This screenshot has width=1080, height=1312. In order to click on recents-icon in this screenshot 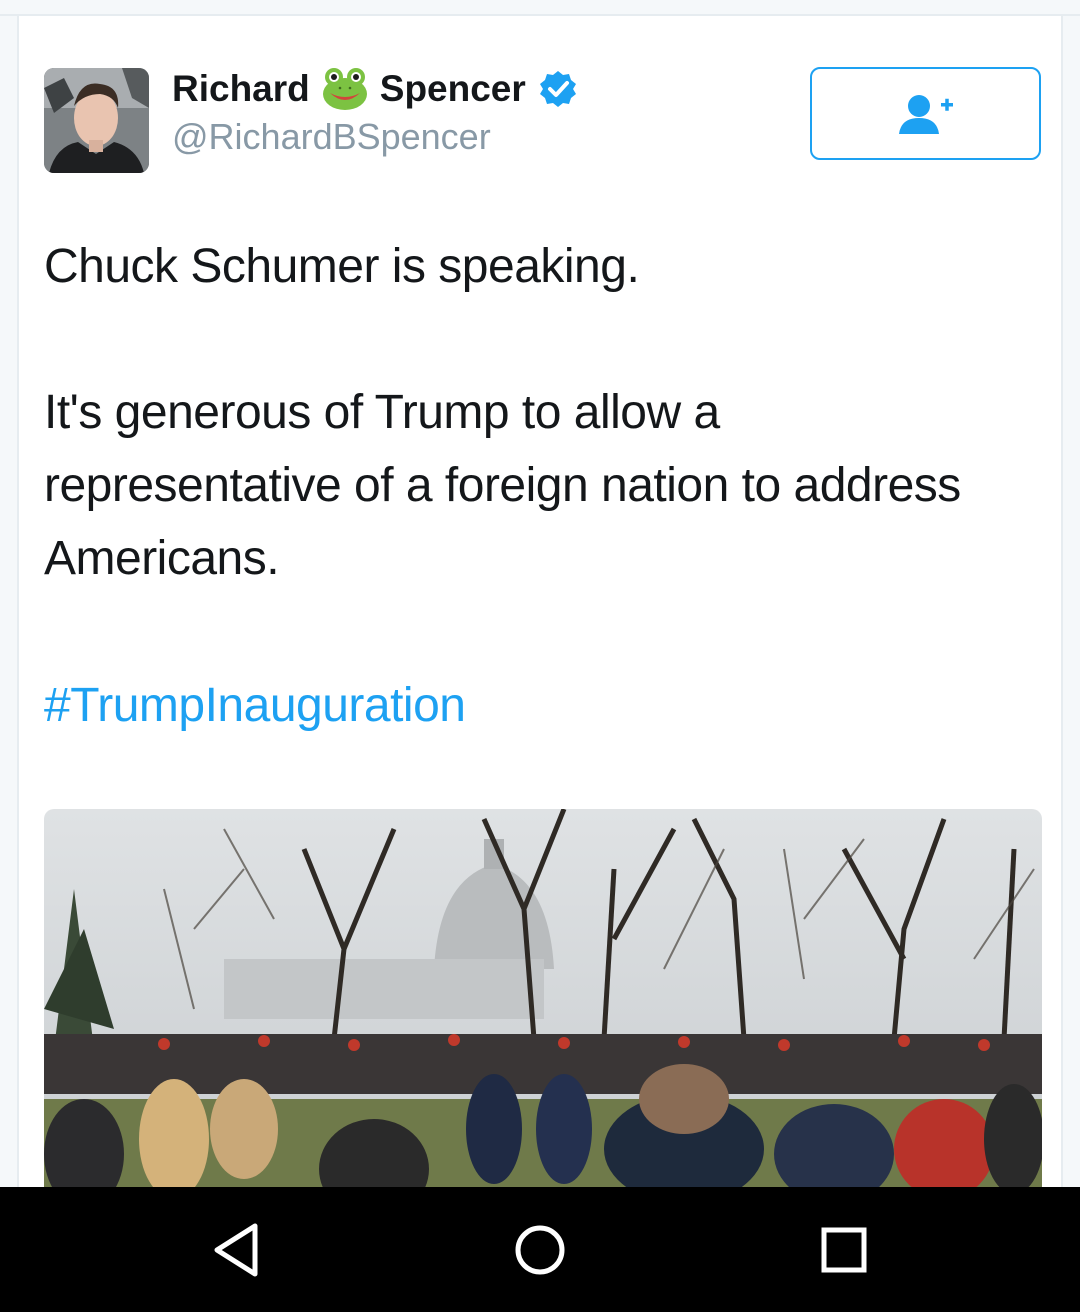, I will do `click(844, 1249)`.